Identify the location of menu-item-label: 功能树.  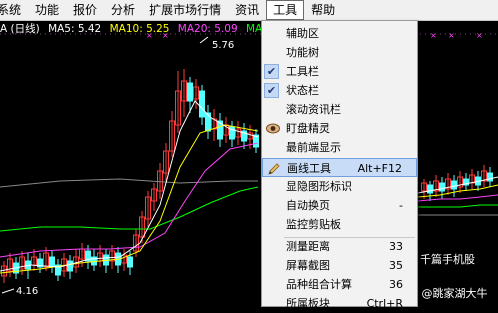
(302, 52).